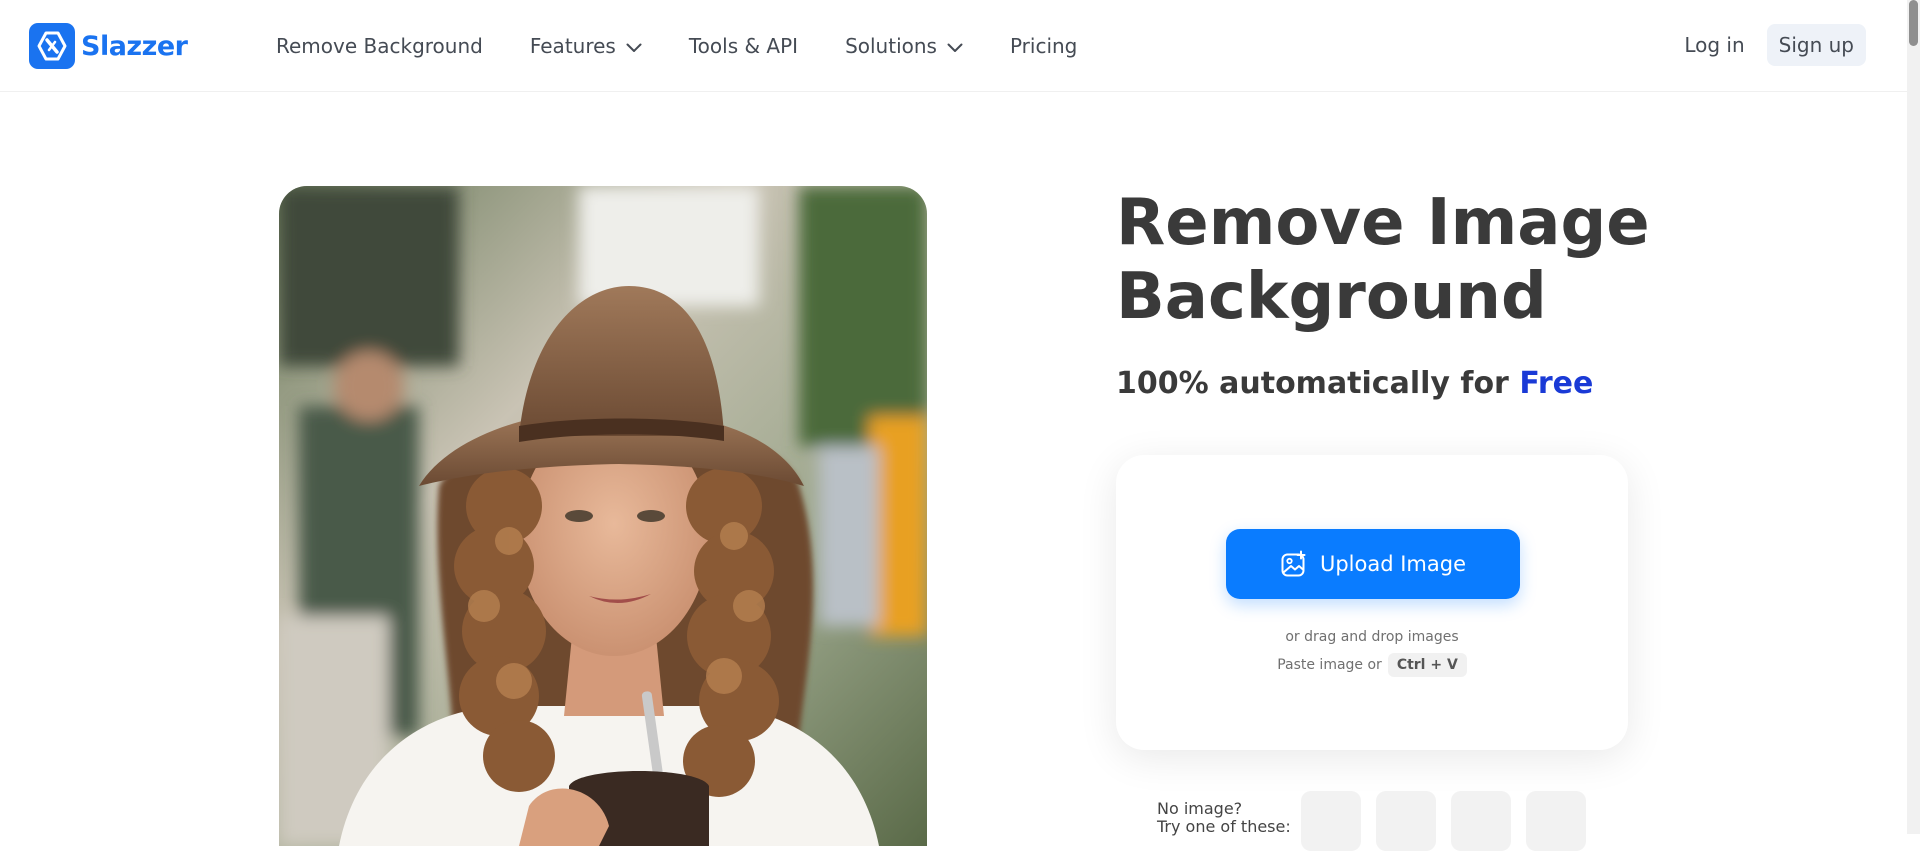  I want to click on page-title: Remove Image Background, so click(1396, 260).